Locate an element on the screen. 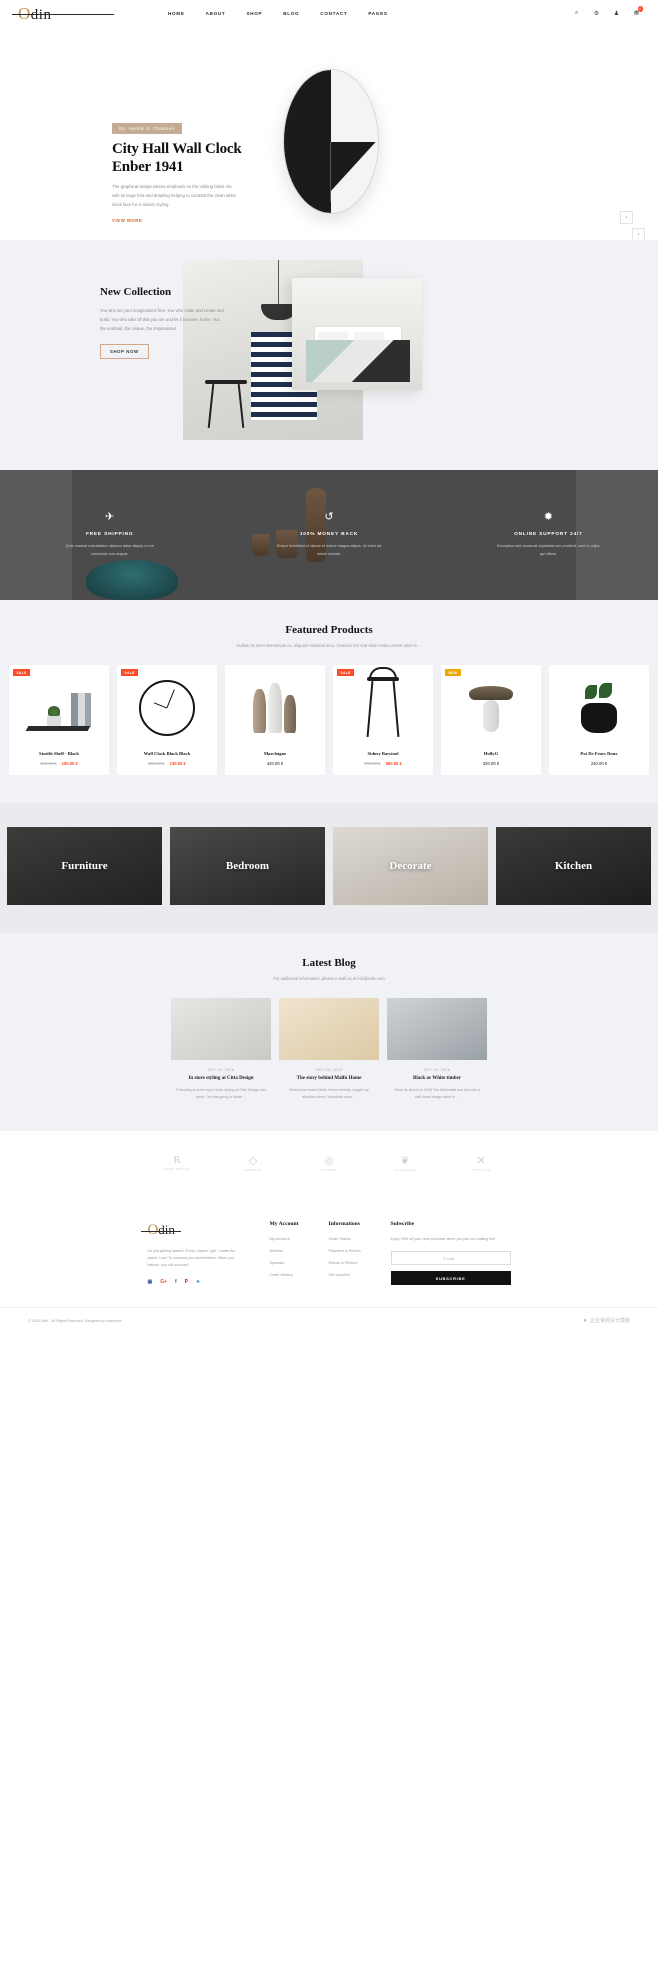 The image size is (658, 1973). brand-logo: ◇ DIAMOND is located at coordinates (253, 1163).